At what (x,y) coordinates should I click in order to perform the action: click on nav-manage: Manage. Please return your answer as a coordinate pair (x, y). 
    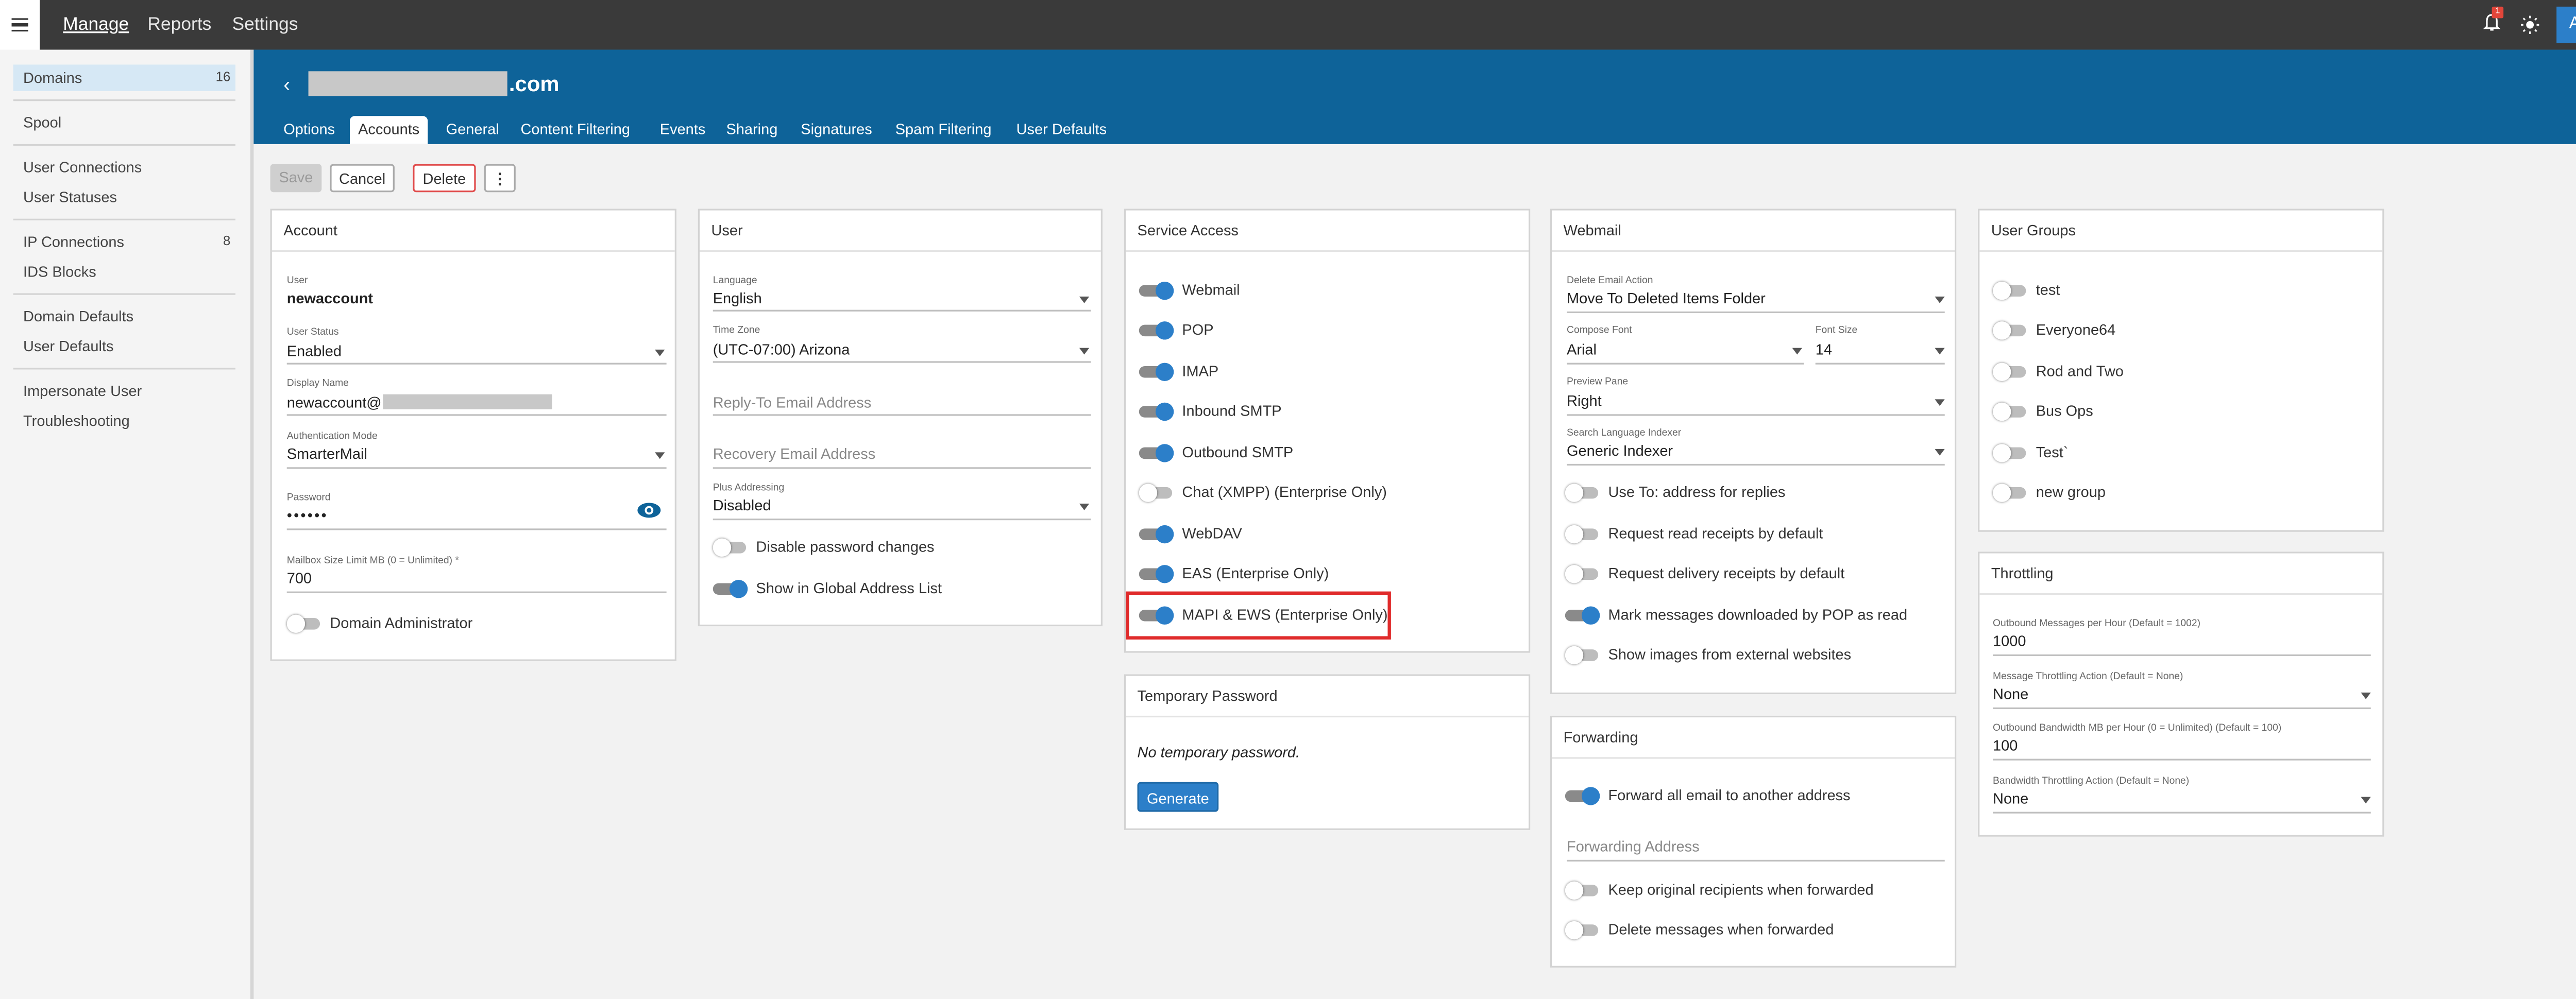
    Looking at the image, I should click on (96, 25).